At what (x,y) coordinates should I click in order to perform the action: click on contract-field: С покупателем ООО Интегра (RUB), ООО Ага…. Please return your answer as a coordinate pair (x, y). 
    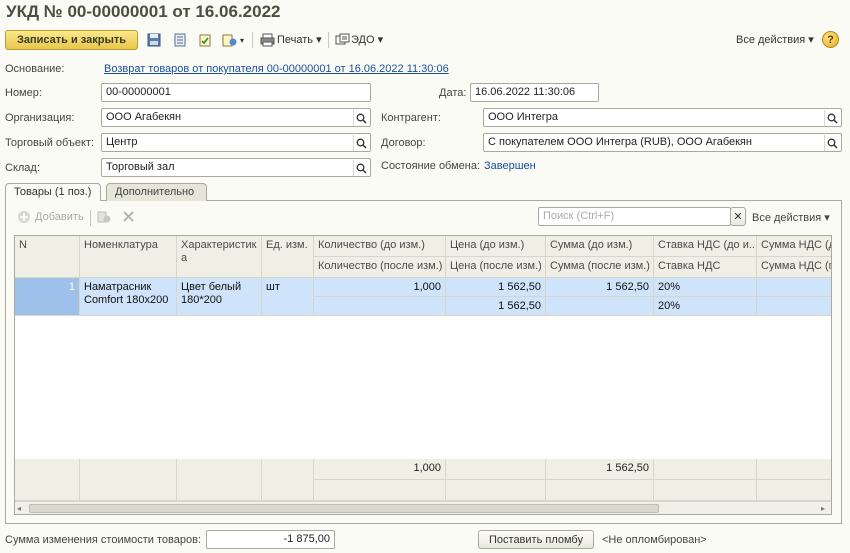
    Looking at the image, I should click on (662, 142).